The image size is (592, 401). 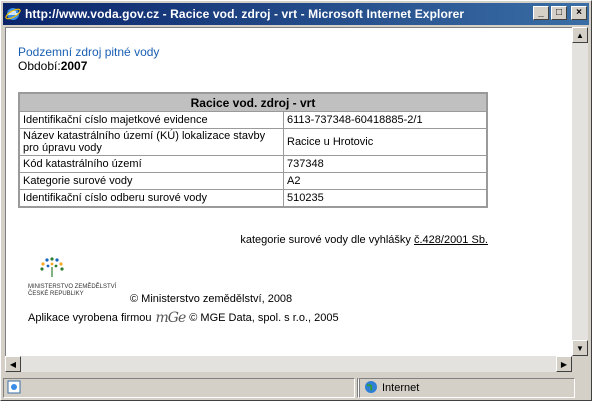 What do you see at coordinates (264, 318) in the screenshot?
I see `mge-copyright: © MGE Data, spol. s r.o., 2005` at bounding box center [264, 318].